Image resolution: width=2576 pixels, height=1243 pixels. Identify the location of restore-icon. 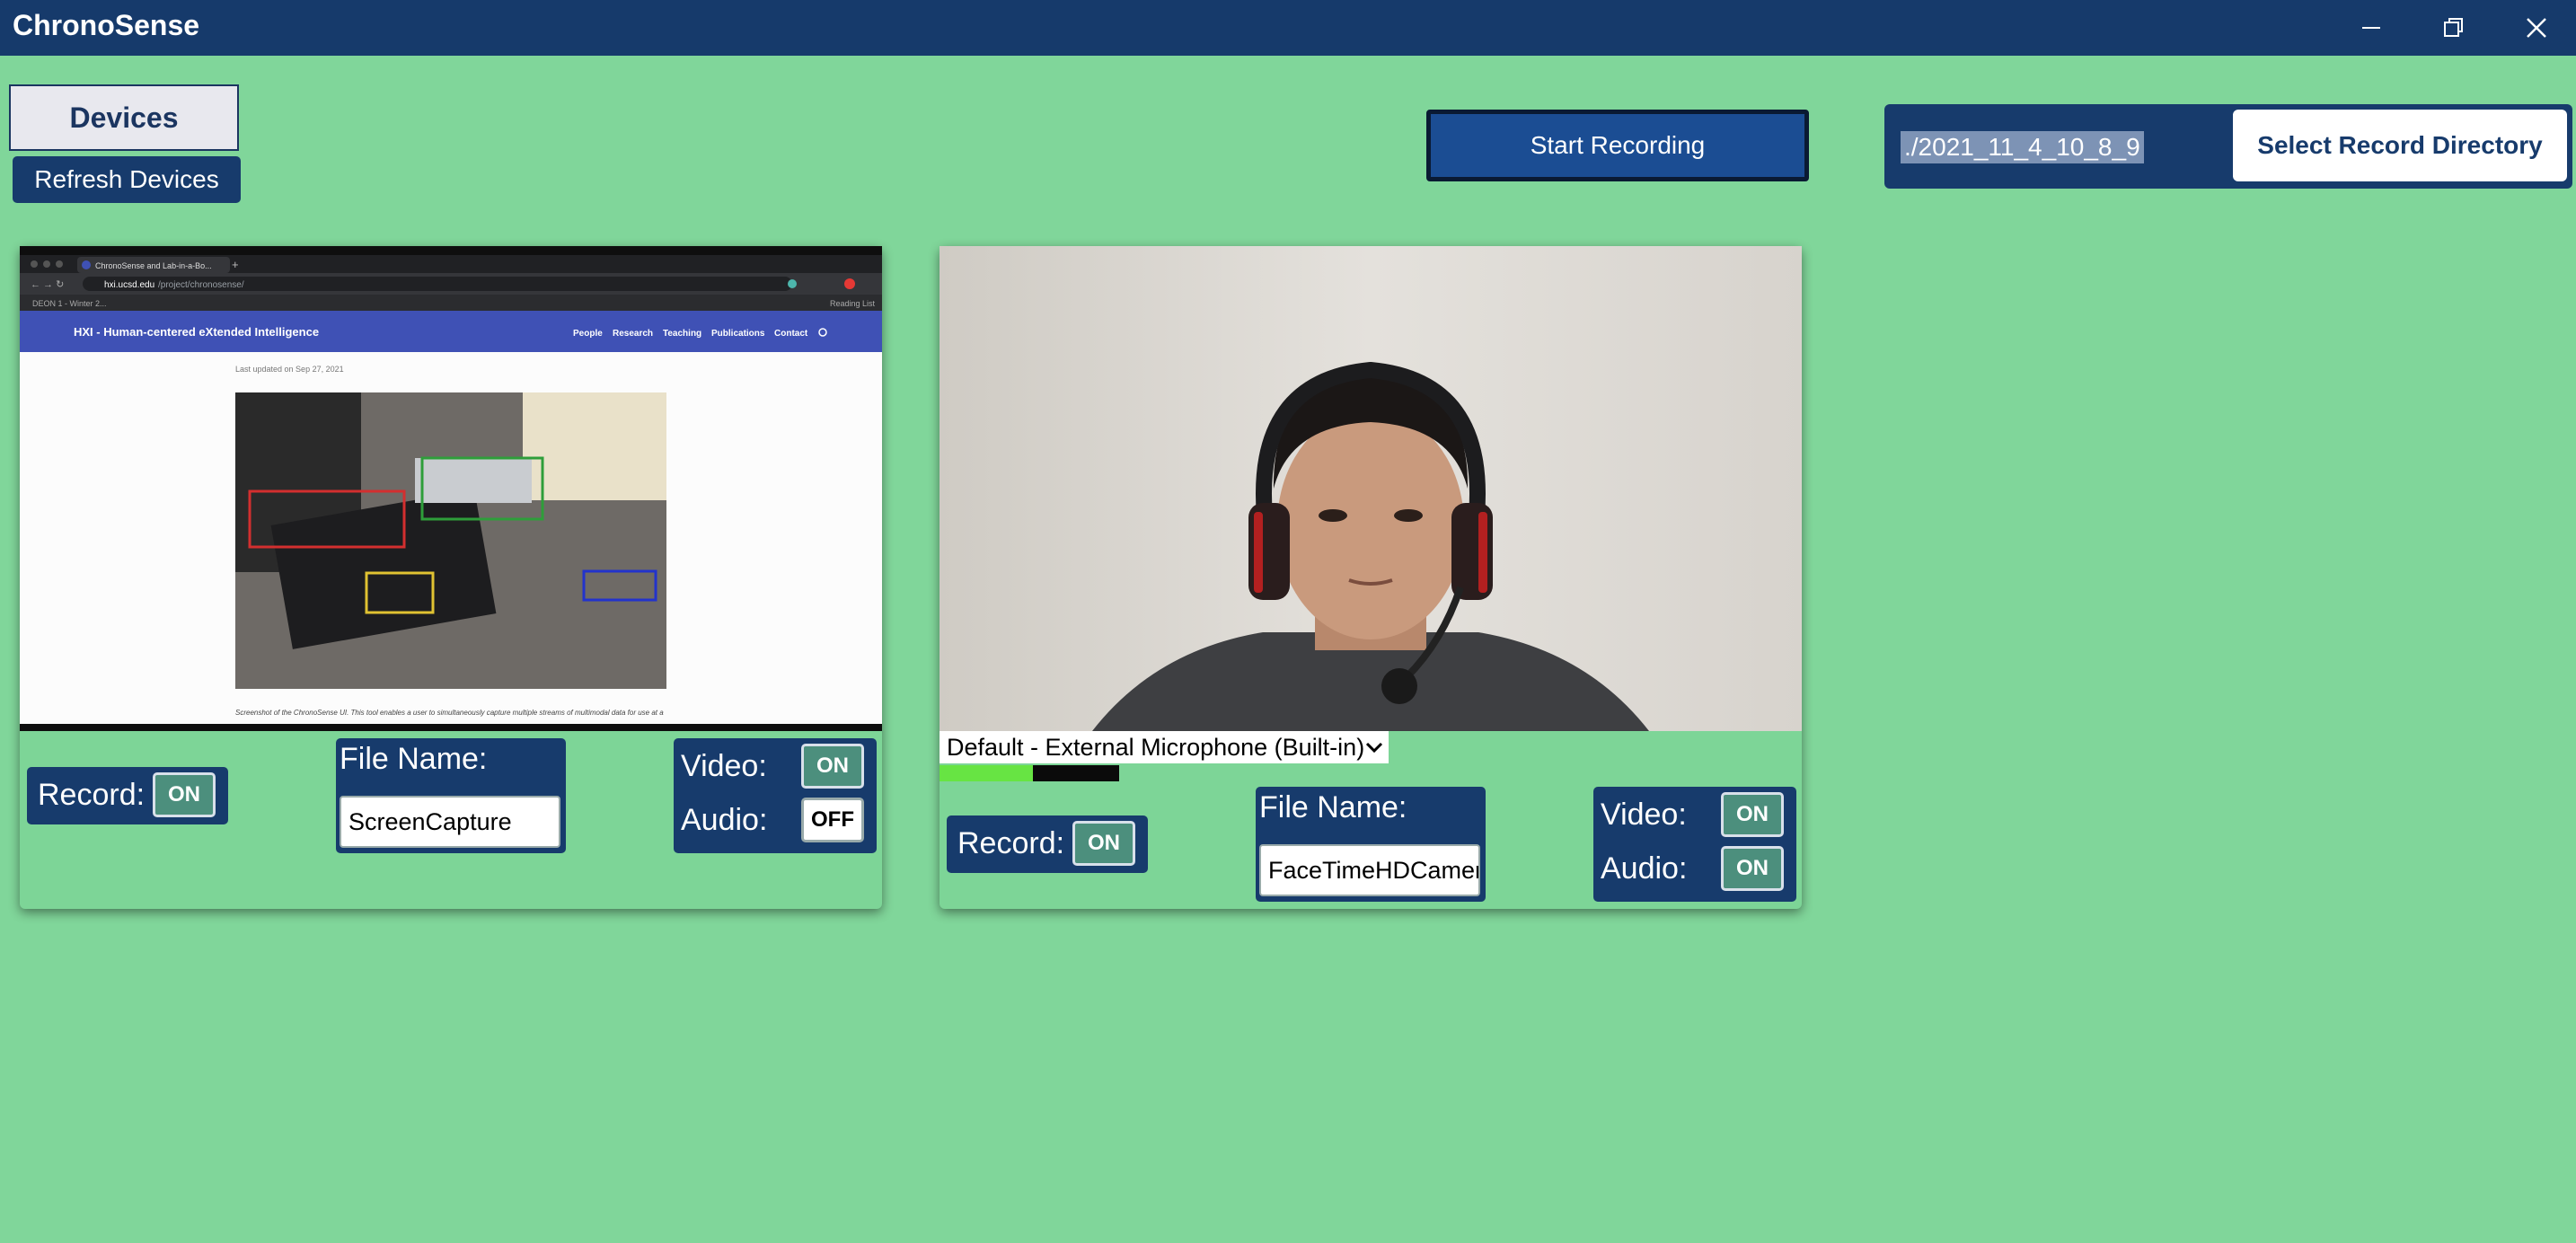
(2454, 28).